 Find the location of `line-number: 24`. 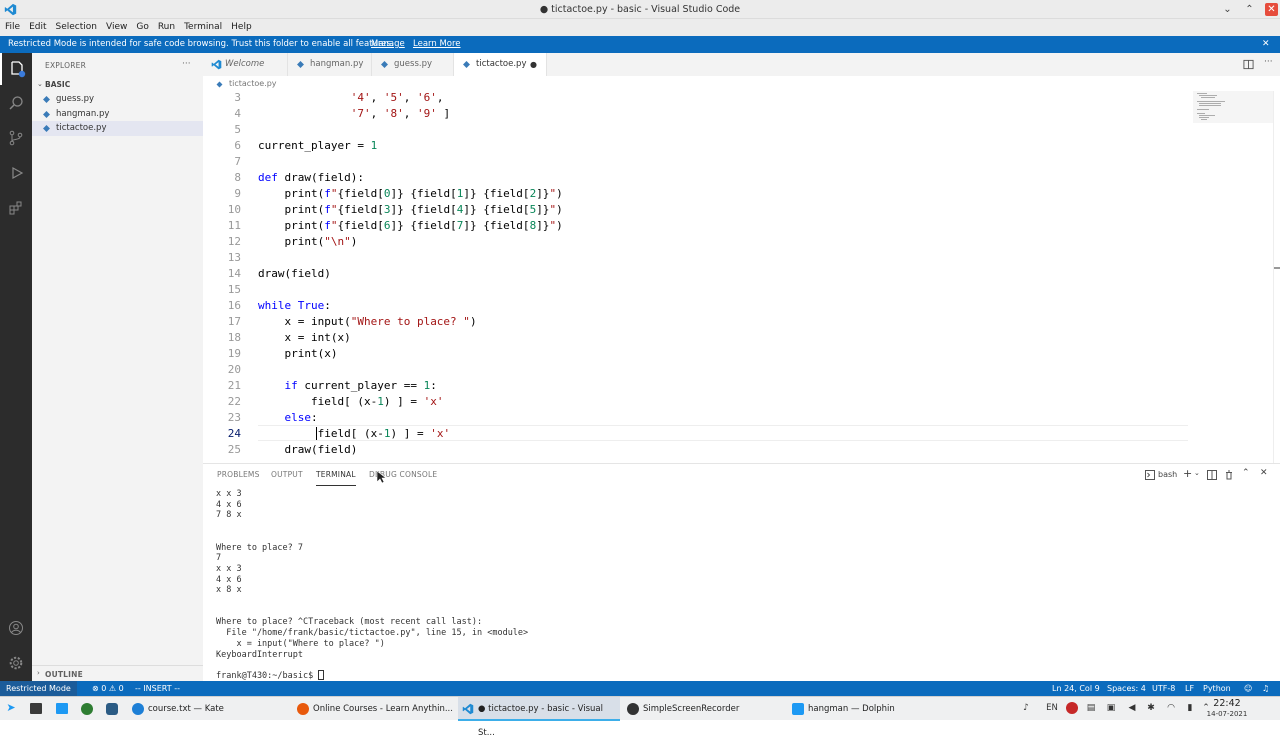

line-number: 24 is located at coordinates (234, 433).